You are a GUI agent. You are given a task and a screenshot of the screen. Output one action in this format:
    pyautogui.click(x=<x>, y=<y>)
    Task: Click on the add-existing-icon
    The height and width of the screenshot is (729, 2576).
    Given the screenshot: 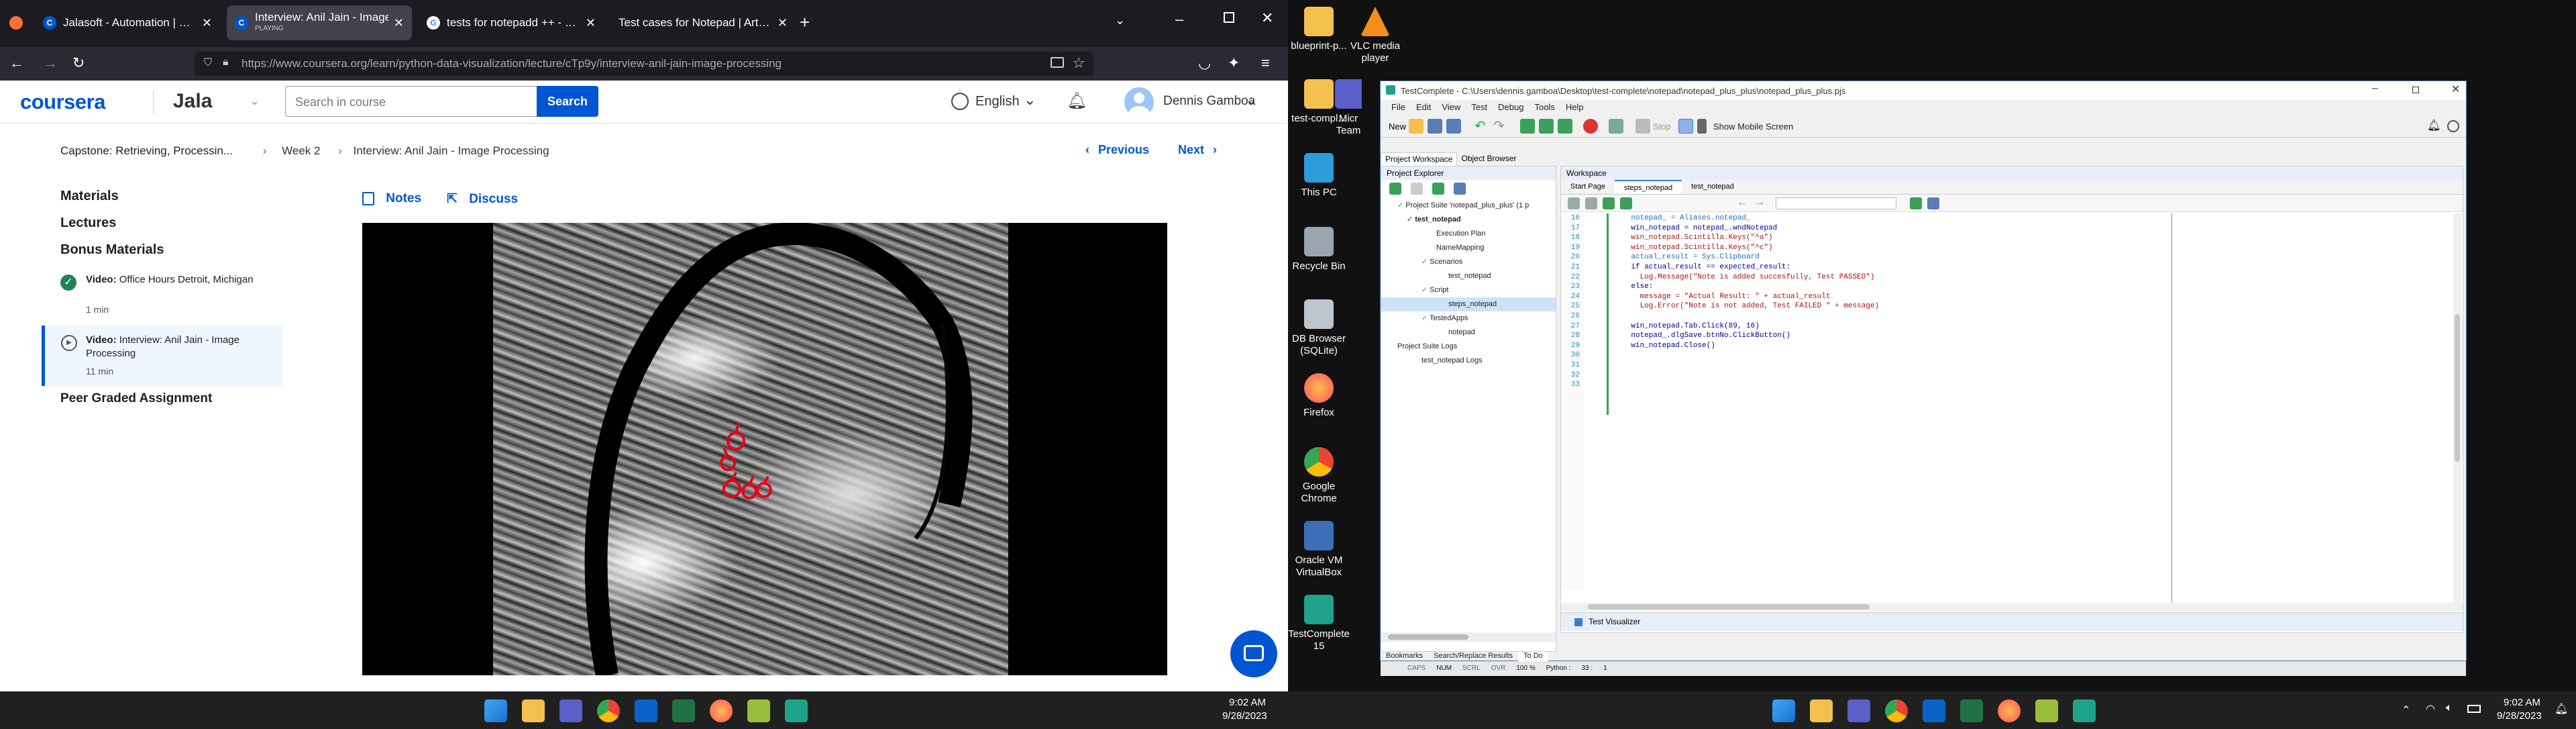 What is the action you would take?
    pyautogui.click(x=1417, y=189)
    